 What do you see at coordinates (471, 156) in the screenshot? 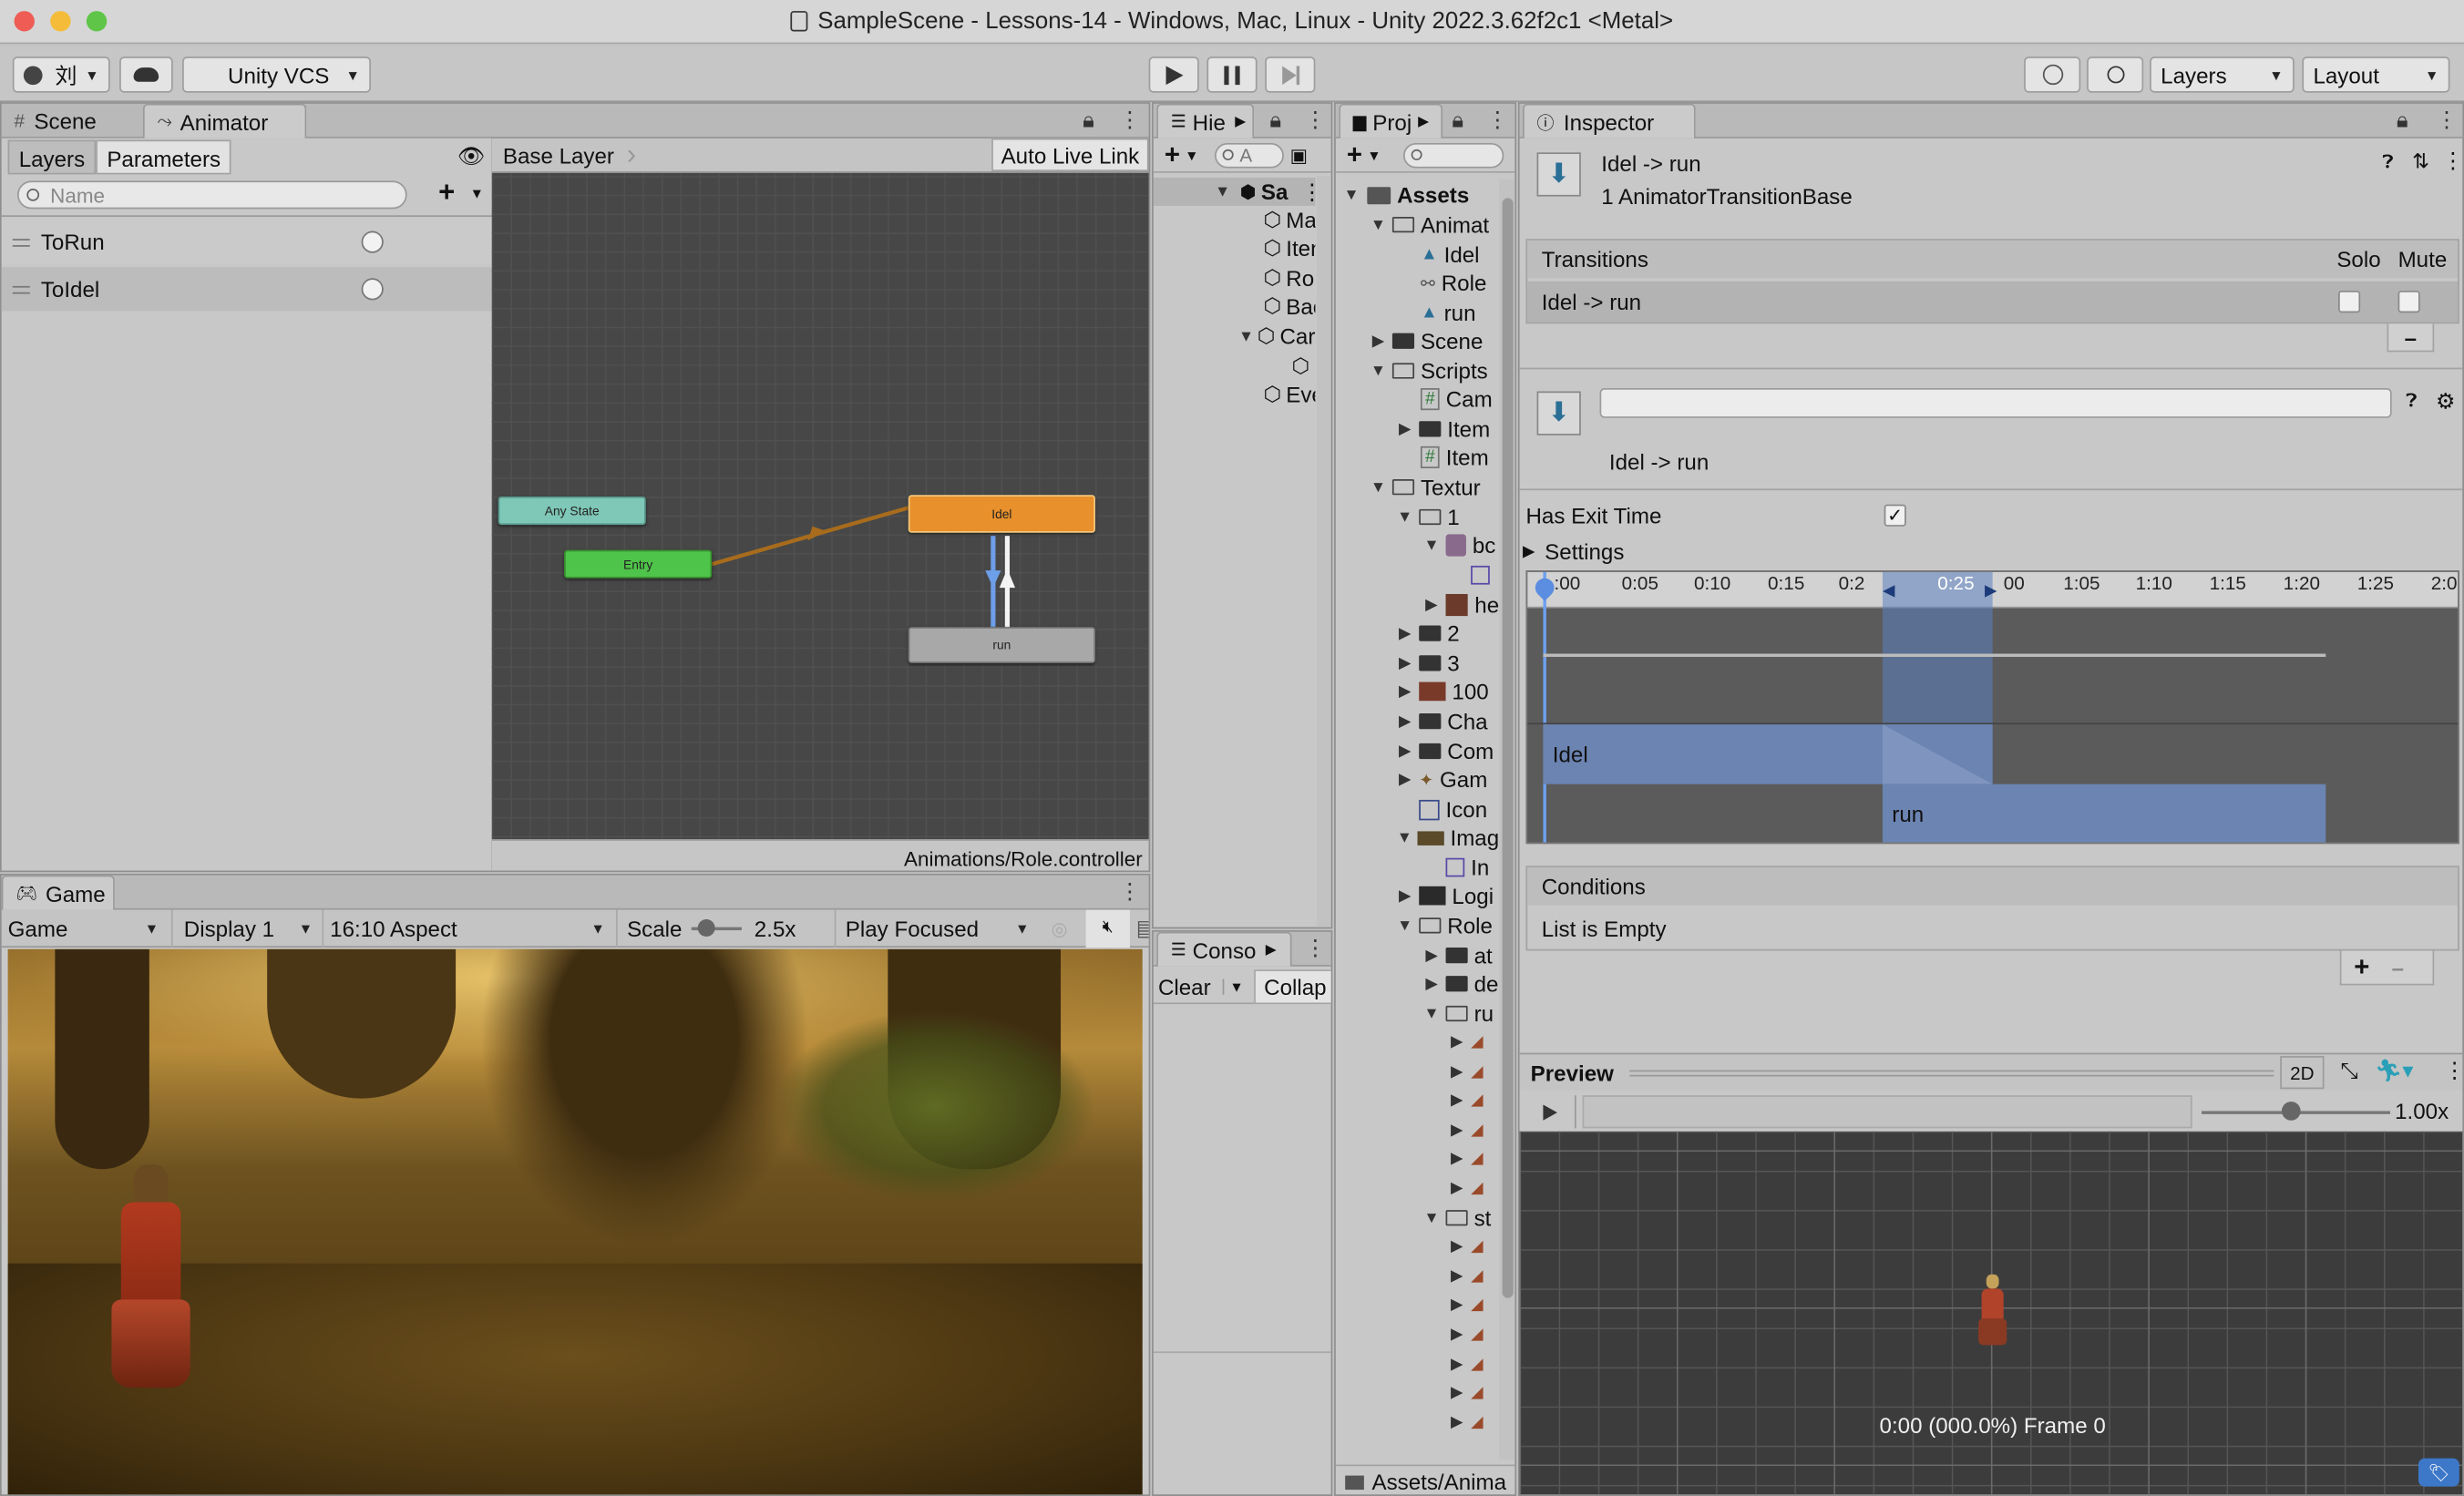
I see `eye-icon: 👁︎` at bounding box center [471, 156].